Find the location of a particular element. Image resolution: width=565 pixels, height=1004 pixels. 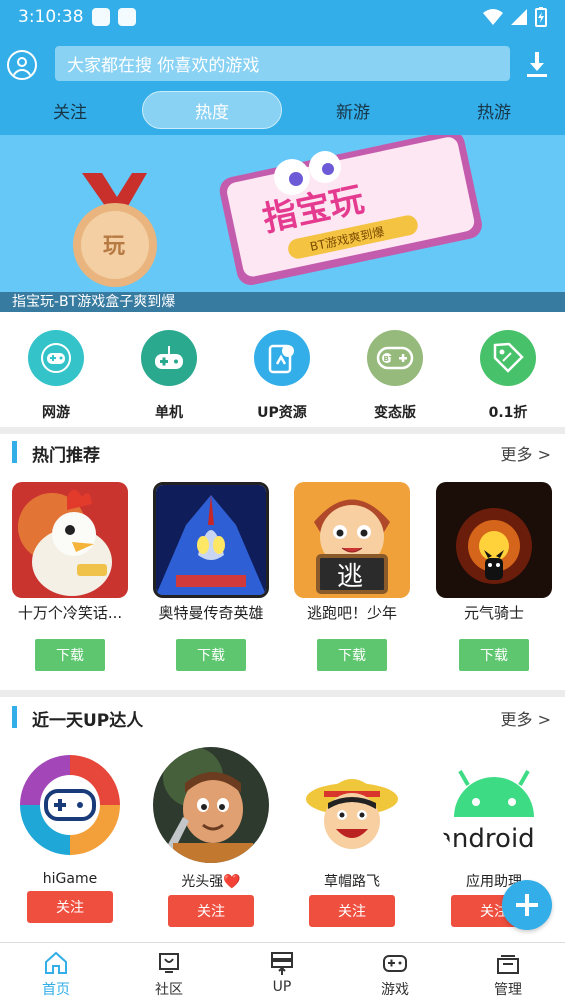

hot-section-title: 热门推荐 is located at coordinates (66, 456).